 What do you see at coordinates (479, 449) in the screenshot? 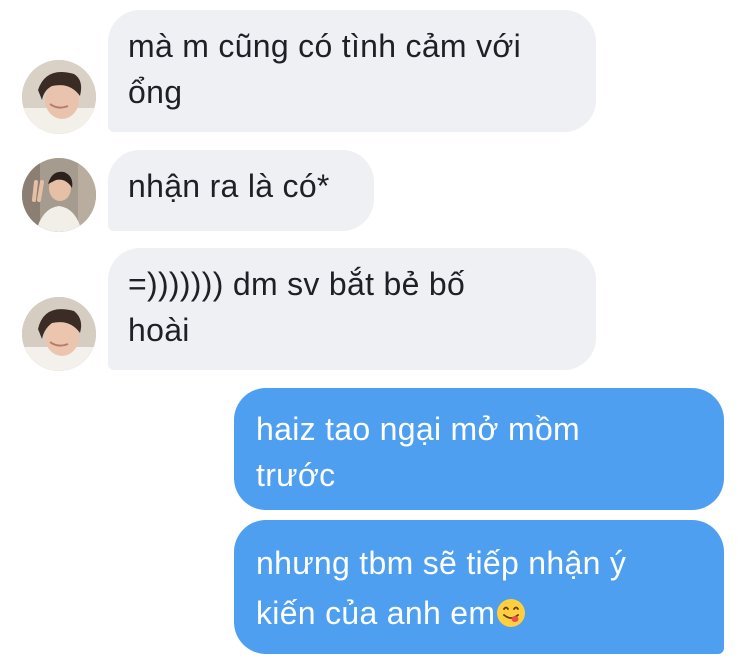
I see `outgoing-message: haiz tao ngại mở mồm trước` at bounding box center [479, 449].